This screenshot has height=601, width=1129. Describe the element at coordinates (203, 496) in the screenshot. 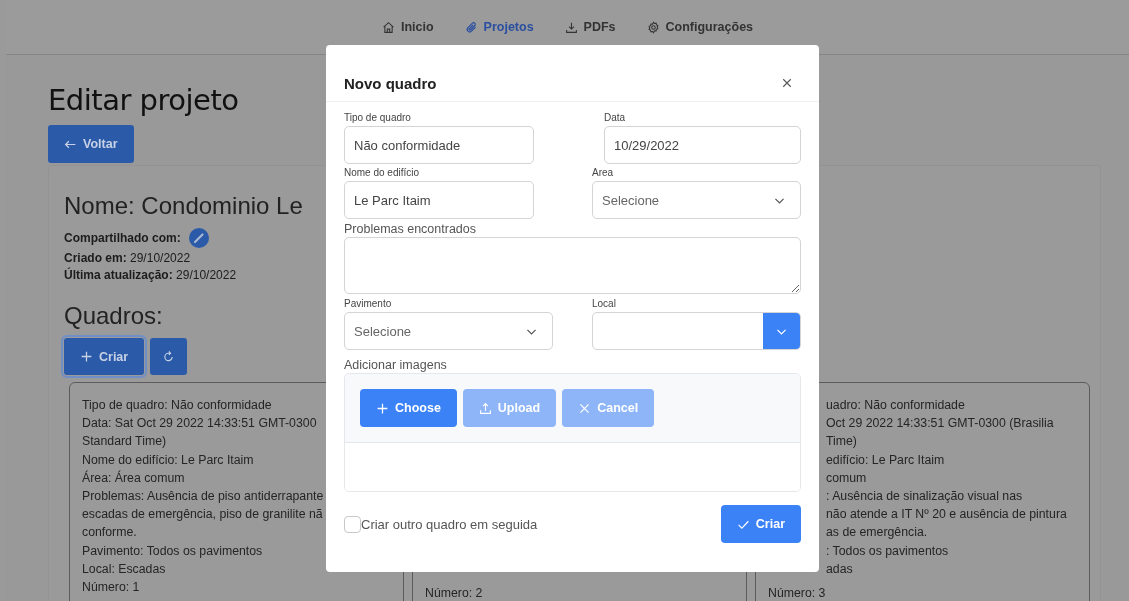

I see `card-text-line: Problemas: Ausência de piso antiderrapante` at that location.